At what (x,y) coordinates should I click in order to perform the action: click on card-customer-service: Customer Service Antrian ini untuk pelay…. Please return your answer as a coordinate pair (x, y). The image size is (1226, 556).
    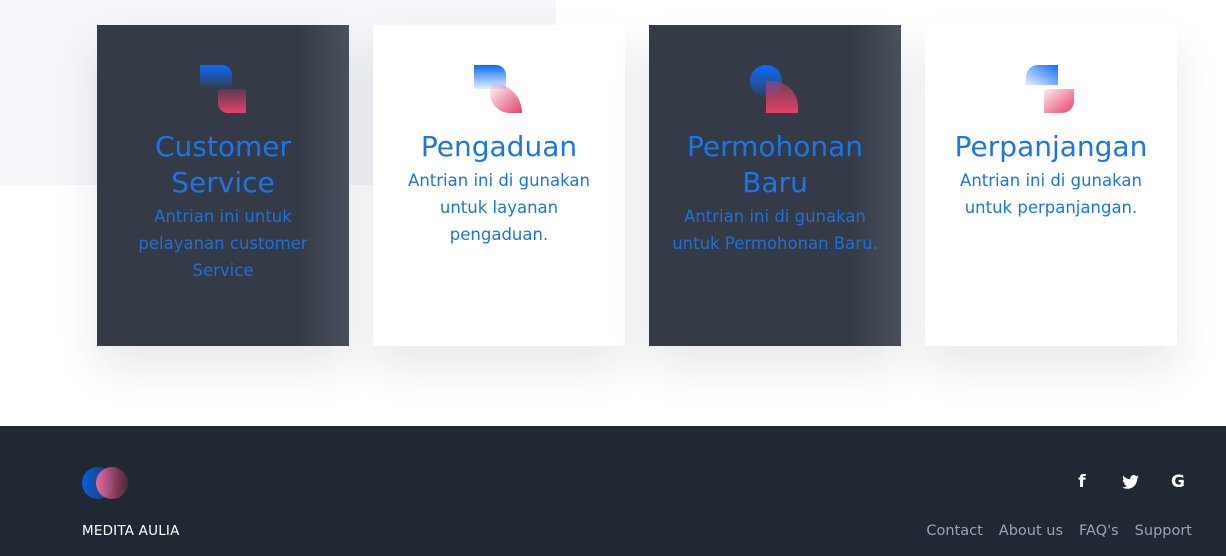
    Looking at the image, I should click on (223, 185).